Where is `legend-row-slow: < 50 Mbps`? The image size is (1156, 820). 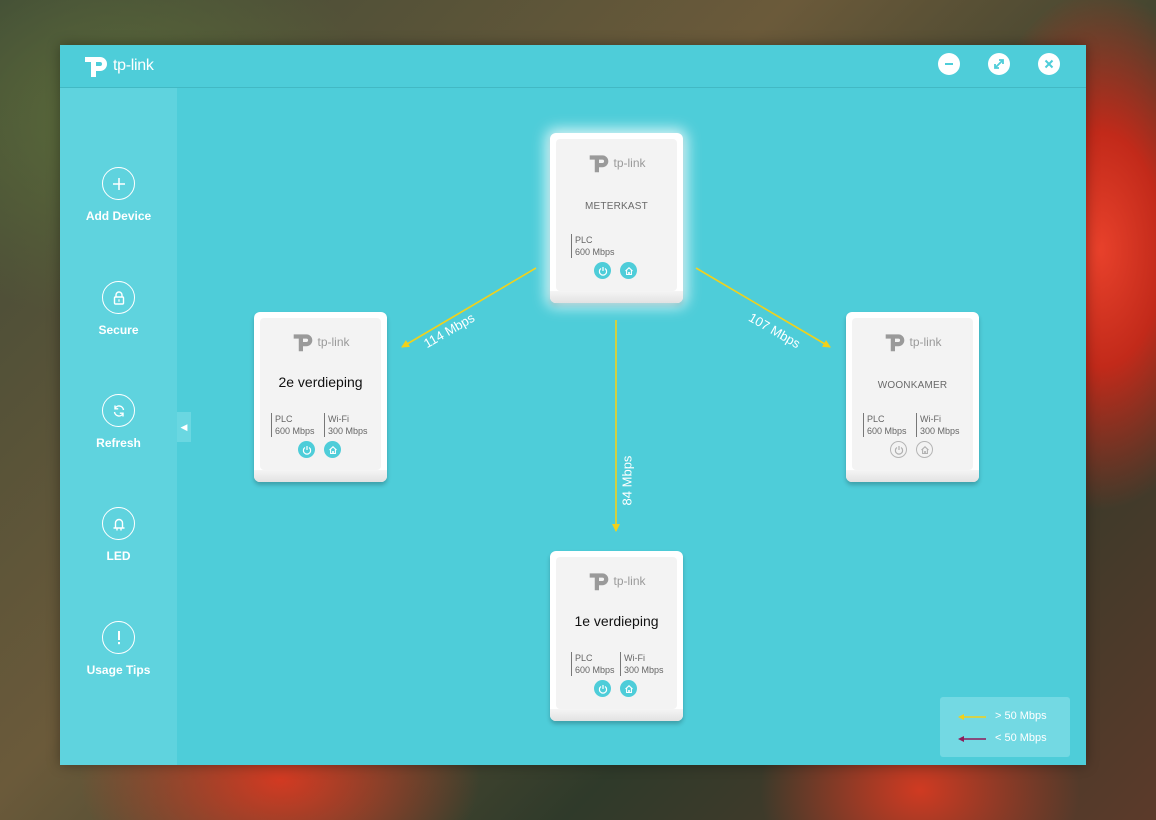 legend-row-slow: < 50 Mbps is located at coordinates (1005, 739).